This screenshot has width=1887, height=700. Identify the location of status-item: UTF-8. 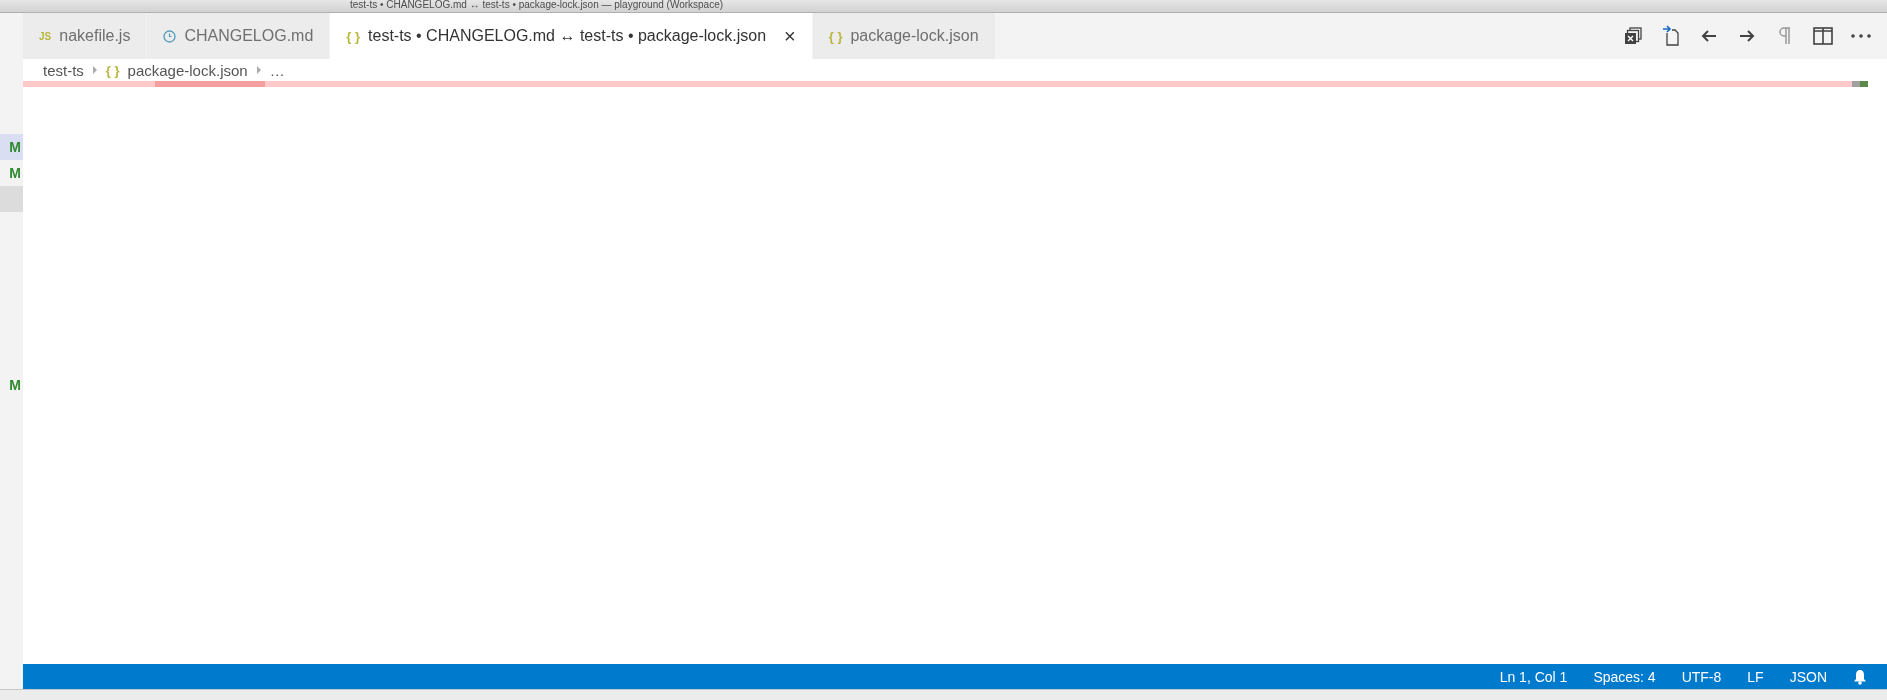
(1701, 676).